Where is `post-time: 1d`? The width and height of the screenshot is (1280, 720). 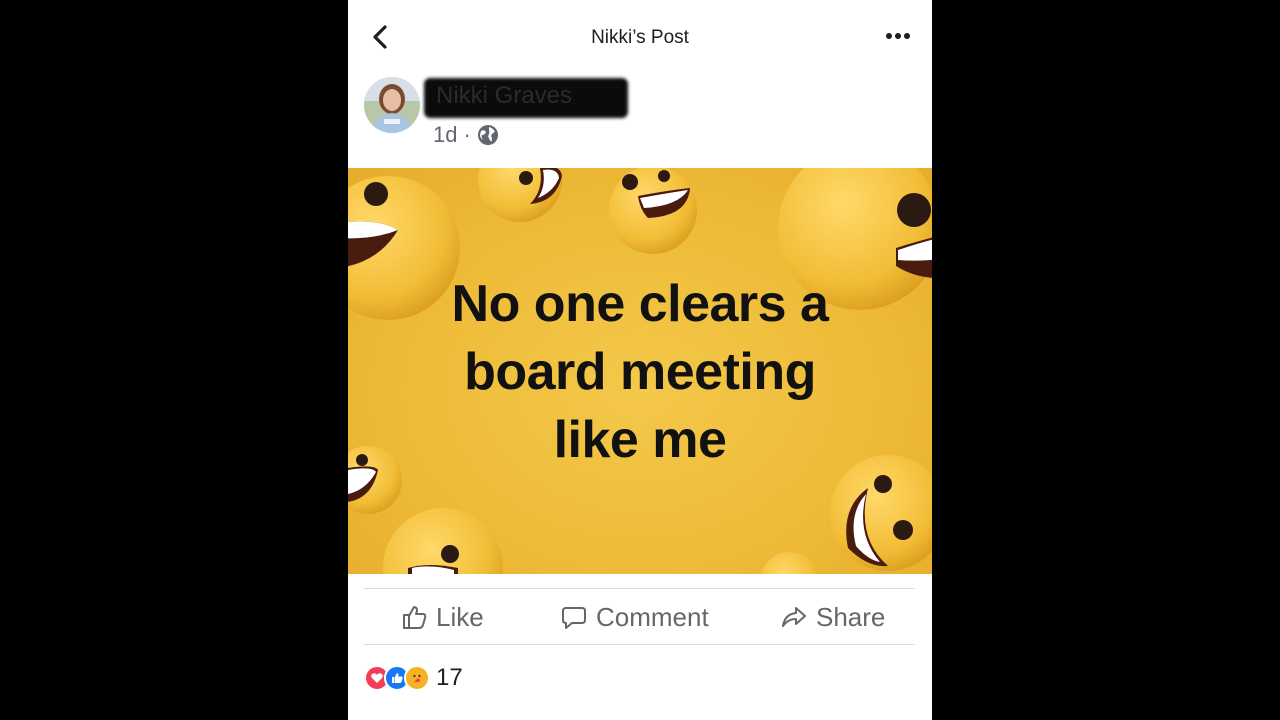
post-time: 1d is located at coordinates (445, 134).